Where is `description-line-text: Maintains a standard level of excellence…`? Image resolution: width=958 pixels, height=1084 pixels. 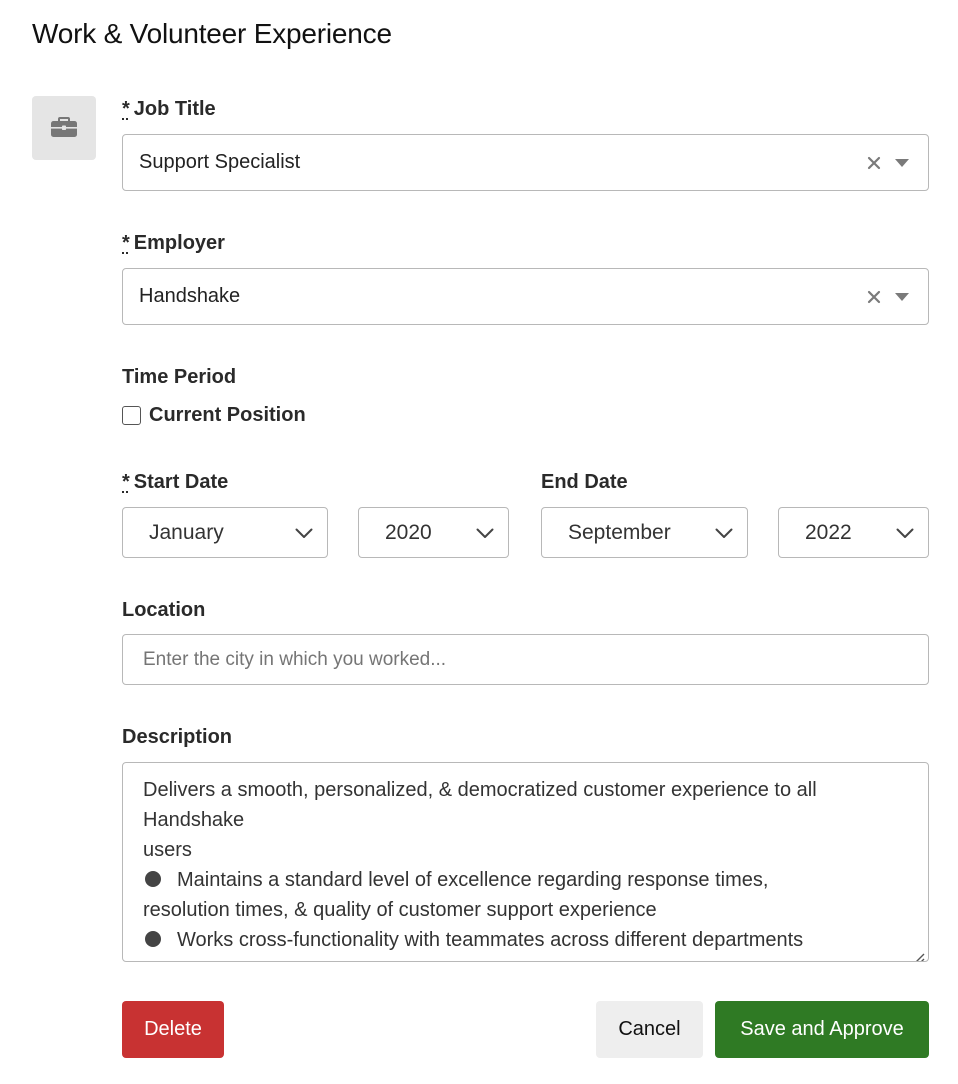
description-line-text: Maintains a standard level of excellence… is located at coordinates (473, 880).